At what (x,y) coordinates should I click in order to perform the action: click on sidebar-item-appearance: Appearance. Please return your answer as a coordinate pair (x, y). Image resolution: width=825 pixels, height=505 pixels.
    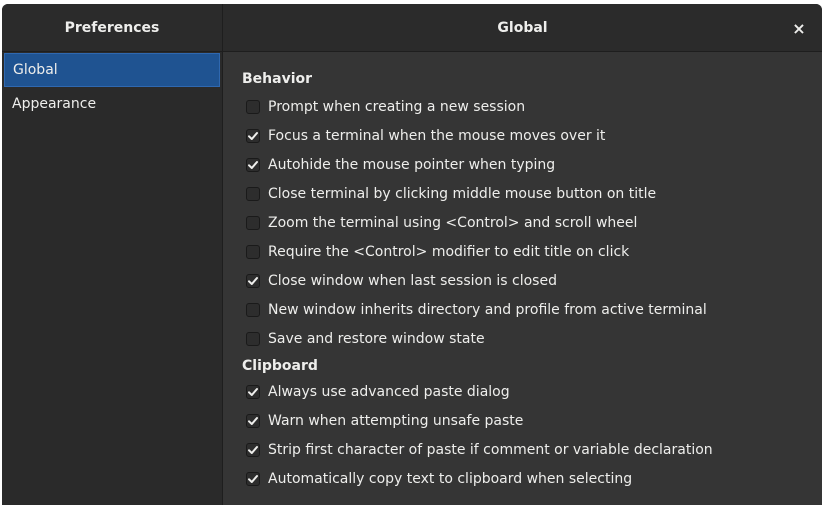
    Looking at the image, I should click on (112, 104).